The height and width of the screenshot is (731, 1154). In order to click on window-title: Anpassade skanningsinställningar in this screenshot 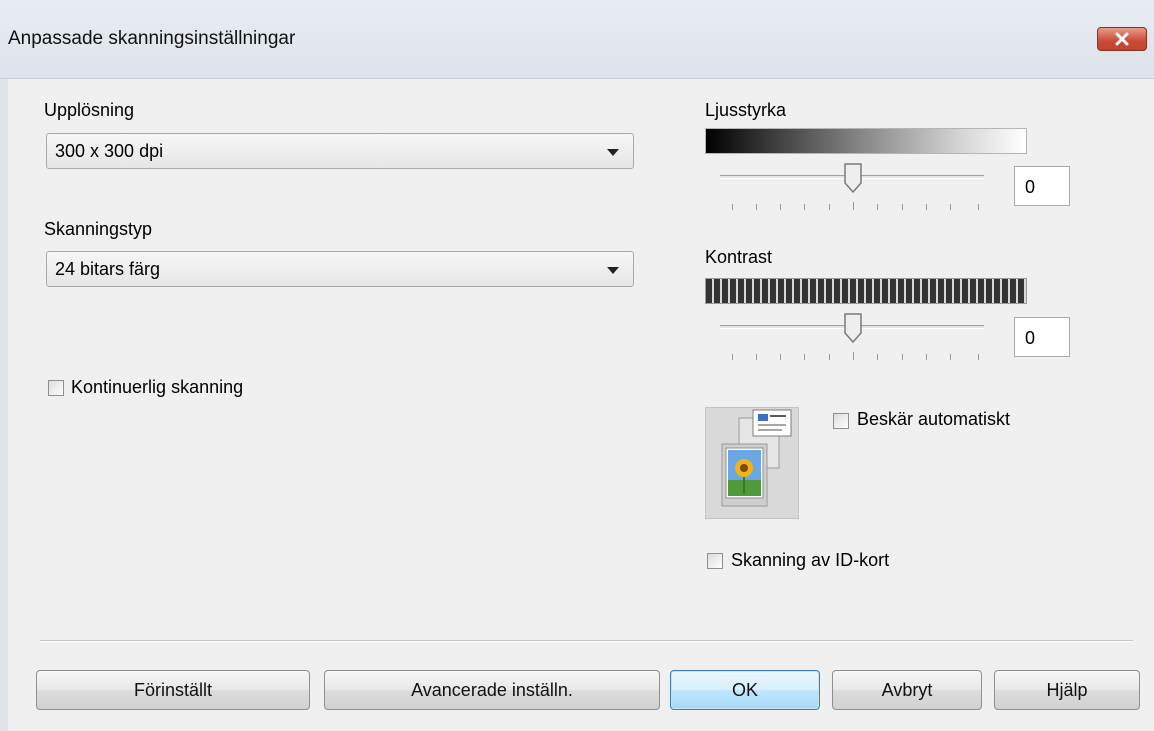, I will do `click(152, 38)`.